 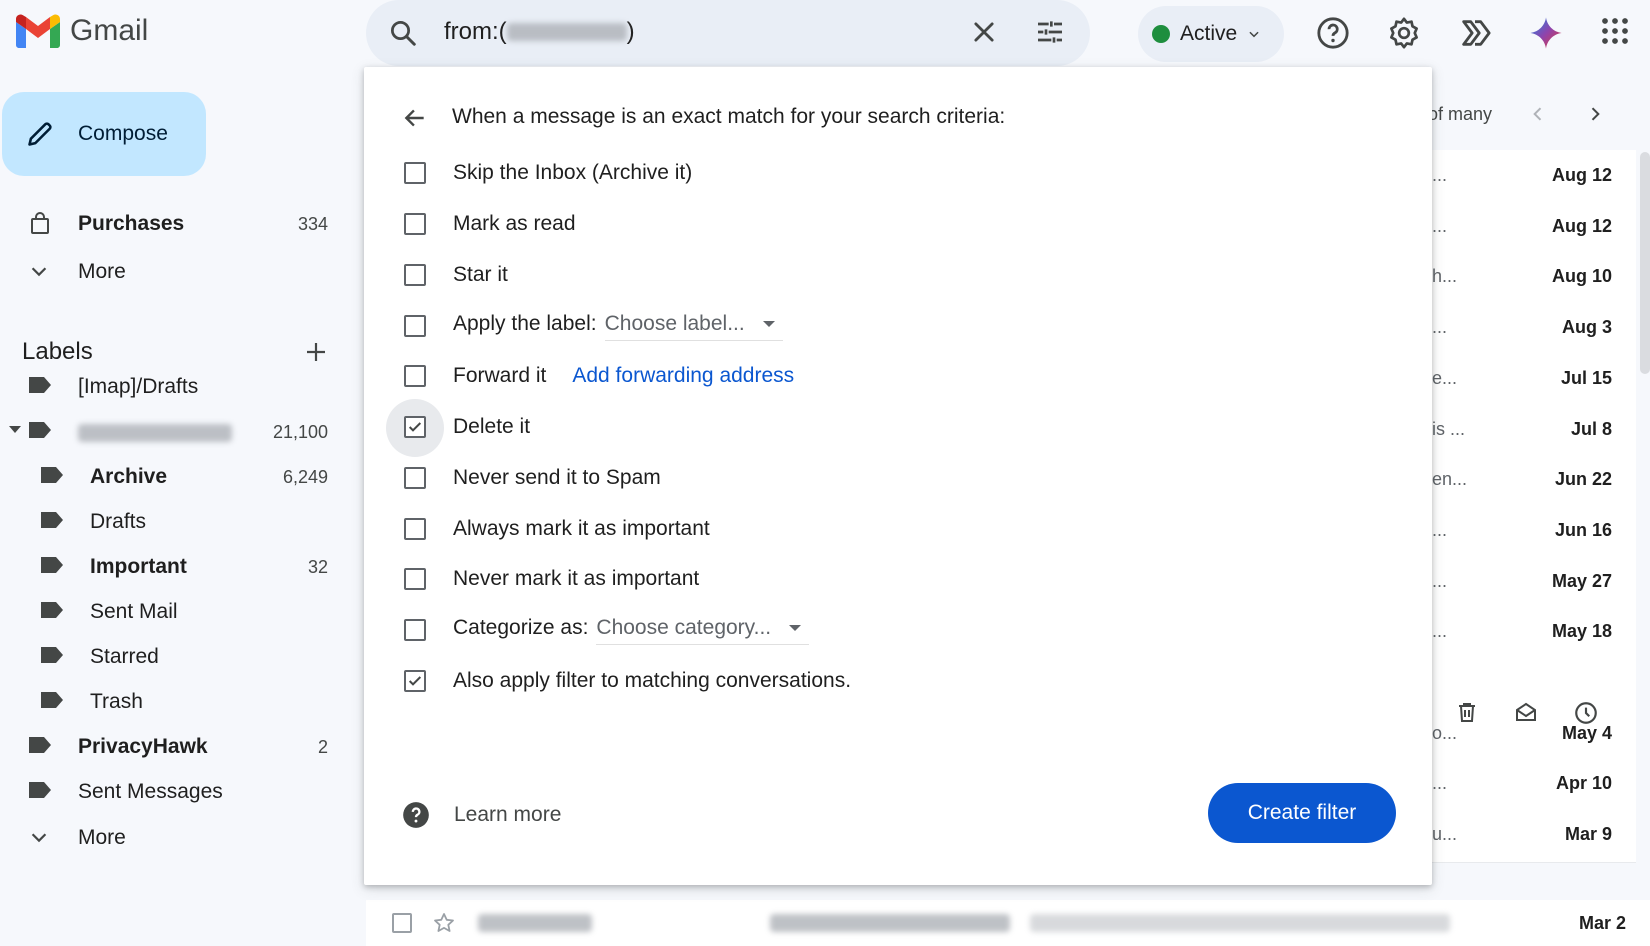 I want to click on compose-button: Compose, so click(x=104, y=134).